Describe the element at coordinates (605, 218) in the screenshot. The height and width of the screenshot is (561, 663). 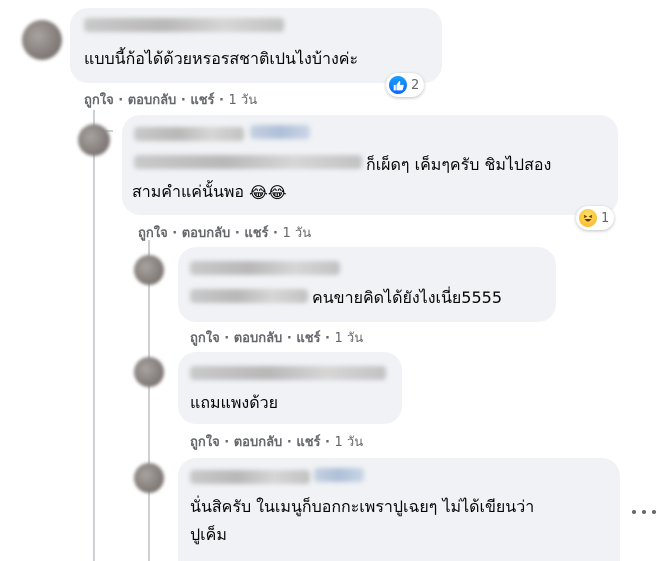
I see `reaction-count-value: 1` at that location.